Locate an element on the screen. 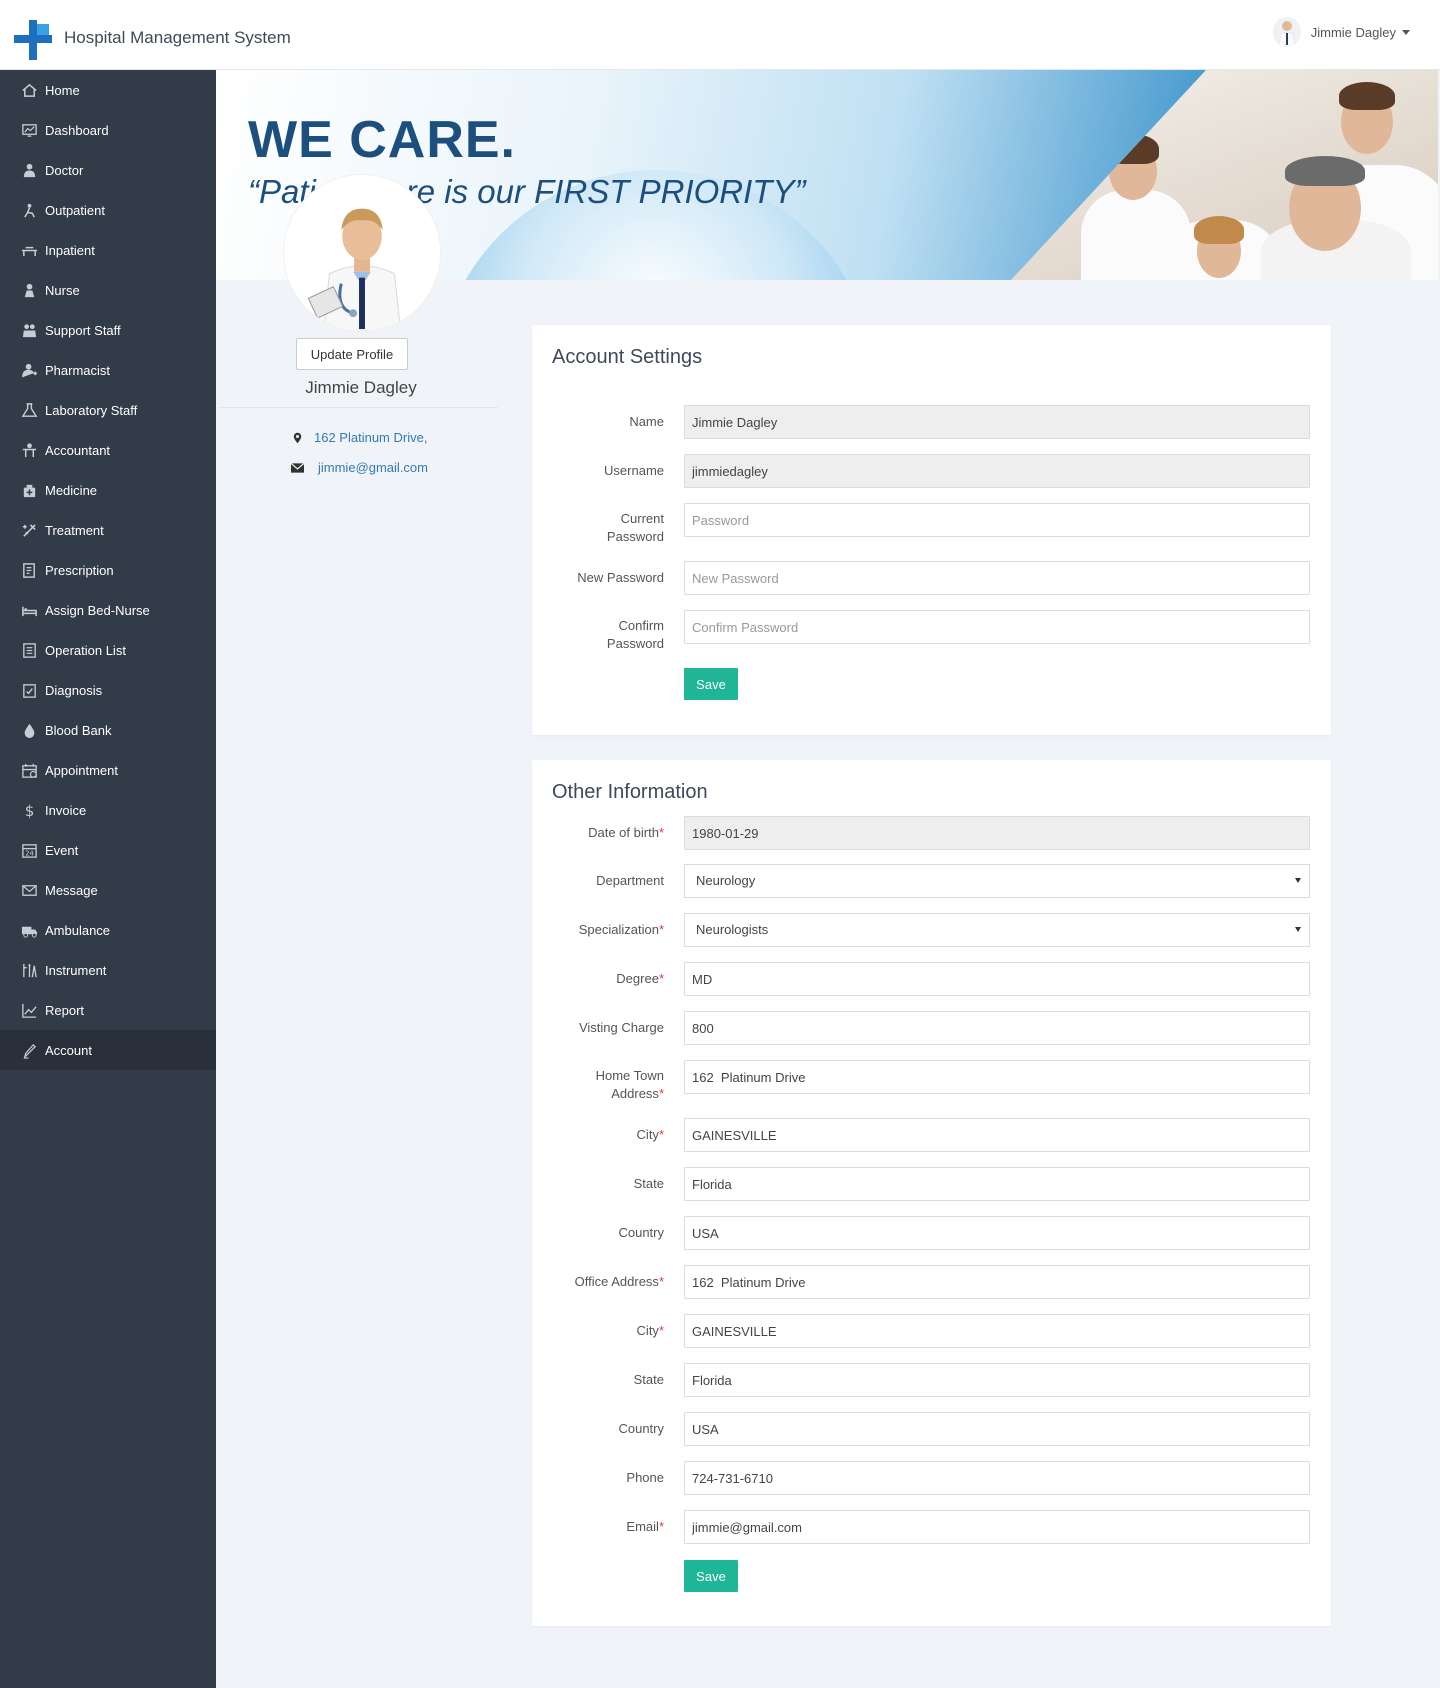 This screenshot has width=1440, height=1688. home-state-input is located at coordinates (997, 1184).